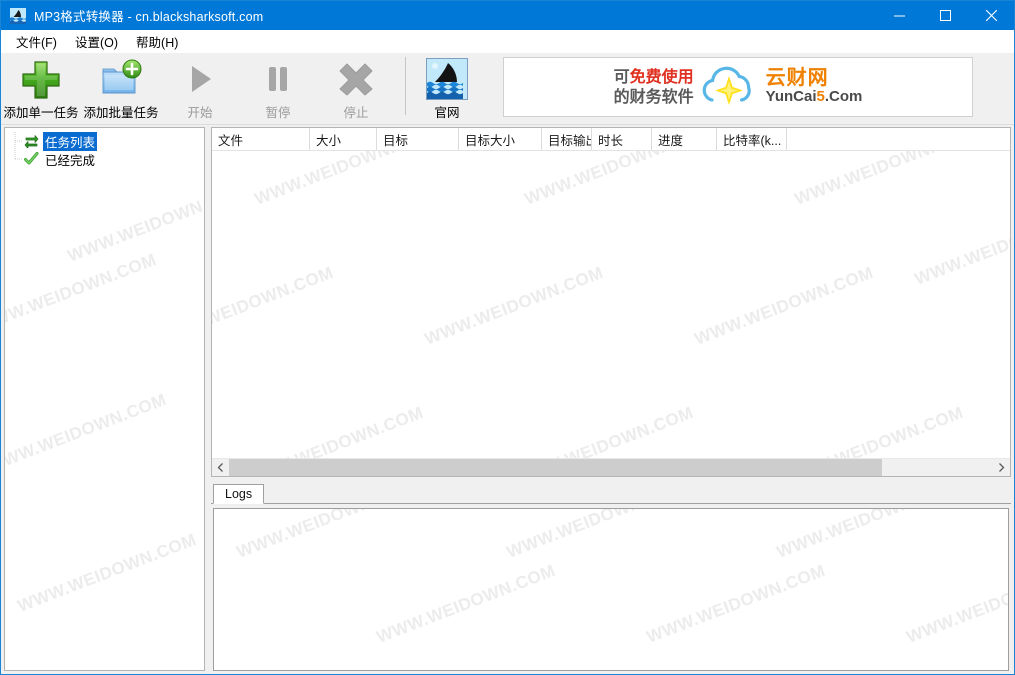  I want to click on menu-bar: 文件(F) 设置(O) 帮助(H), so click(507, 41).